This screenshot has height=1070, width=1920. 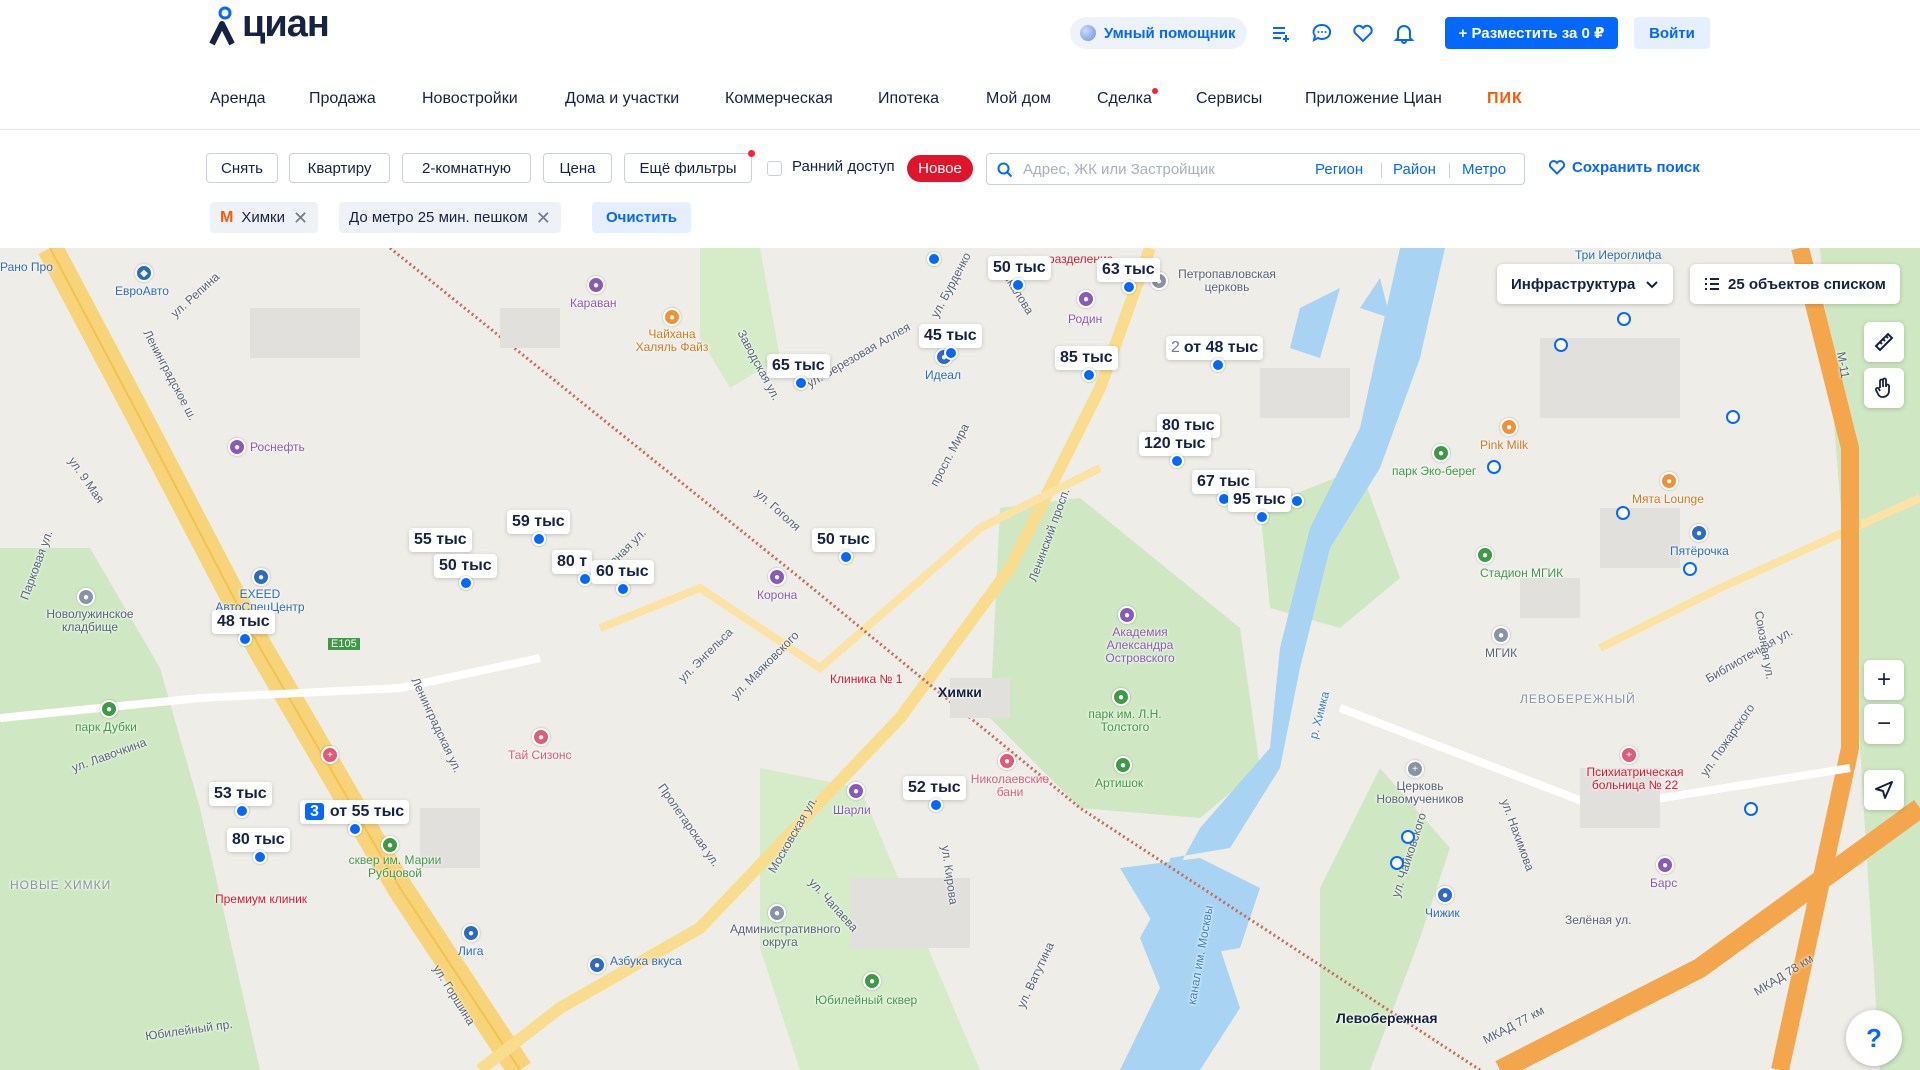 What do you see at coordinates (1629, 755) in the screenshot?
I see `hospital-icon: +` at bounding box center [1629, 755].